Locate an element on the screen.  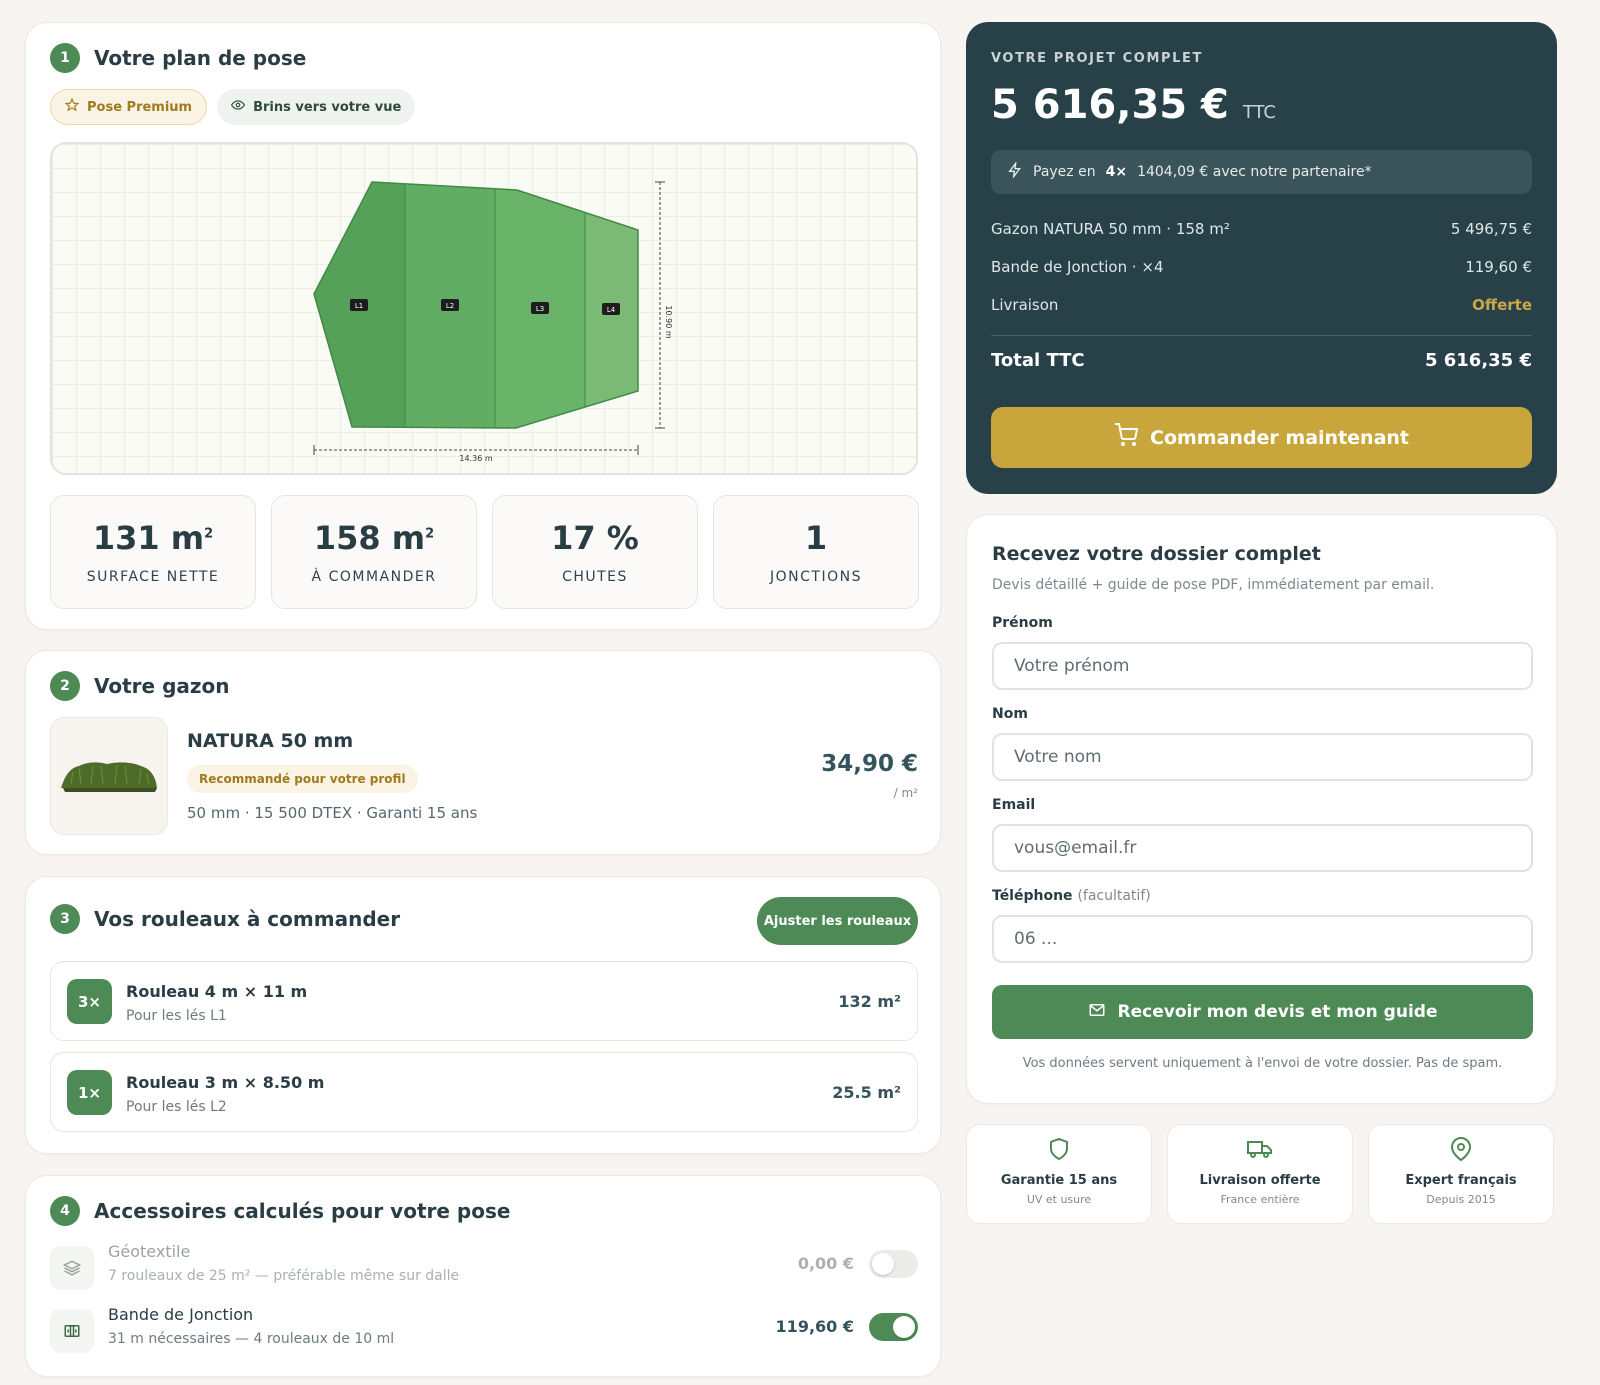
shield-icon is located at coordinates (1059, 1151).